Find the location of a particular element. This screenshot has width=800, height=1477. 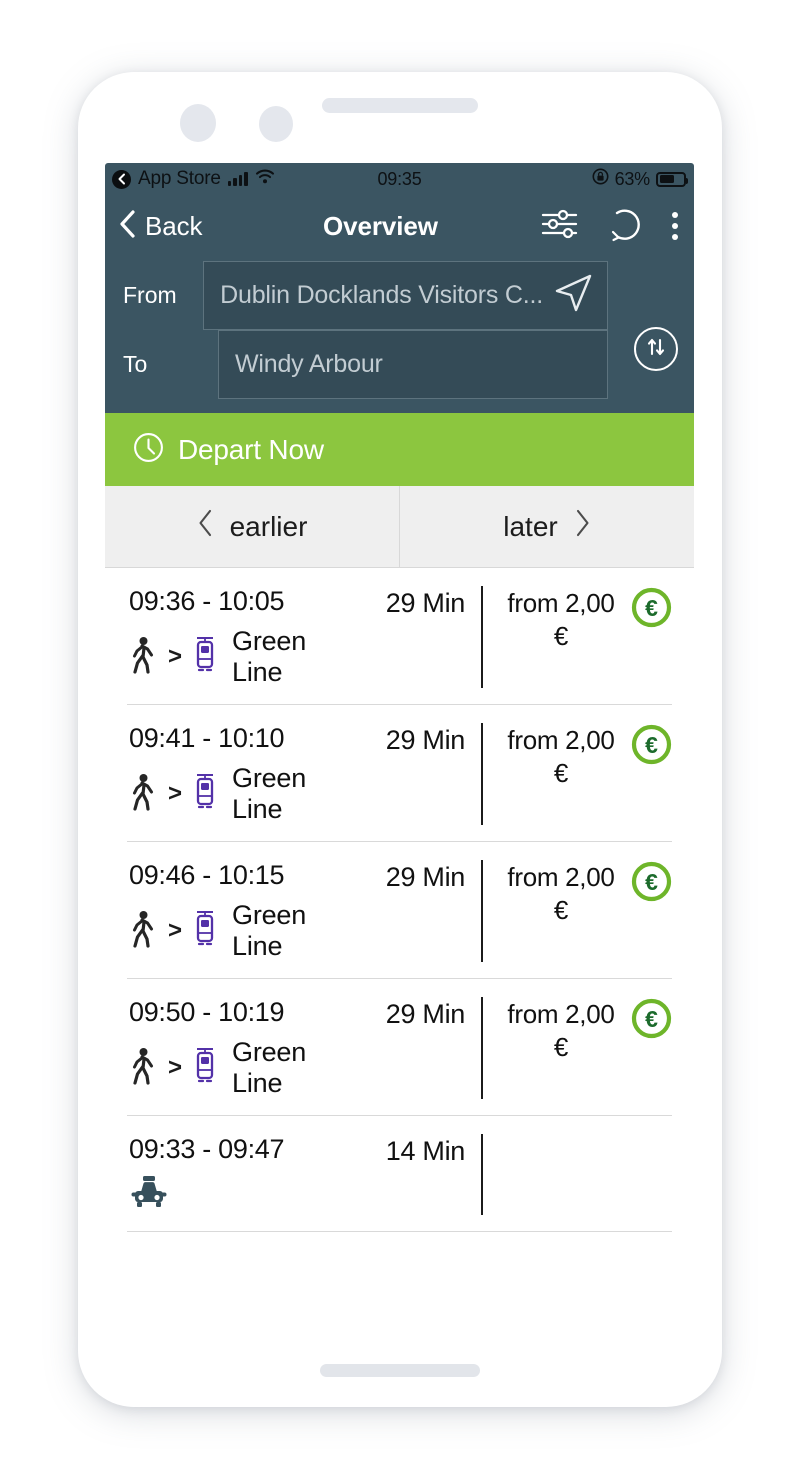

camera-sensor-icon is located at coordinates (276, 124).